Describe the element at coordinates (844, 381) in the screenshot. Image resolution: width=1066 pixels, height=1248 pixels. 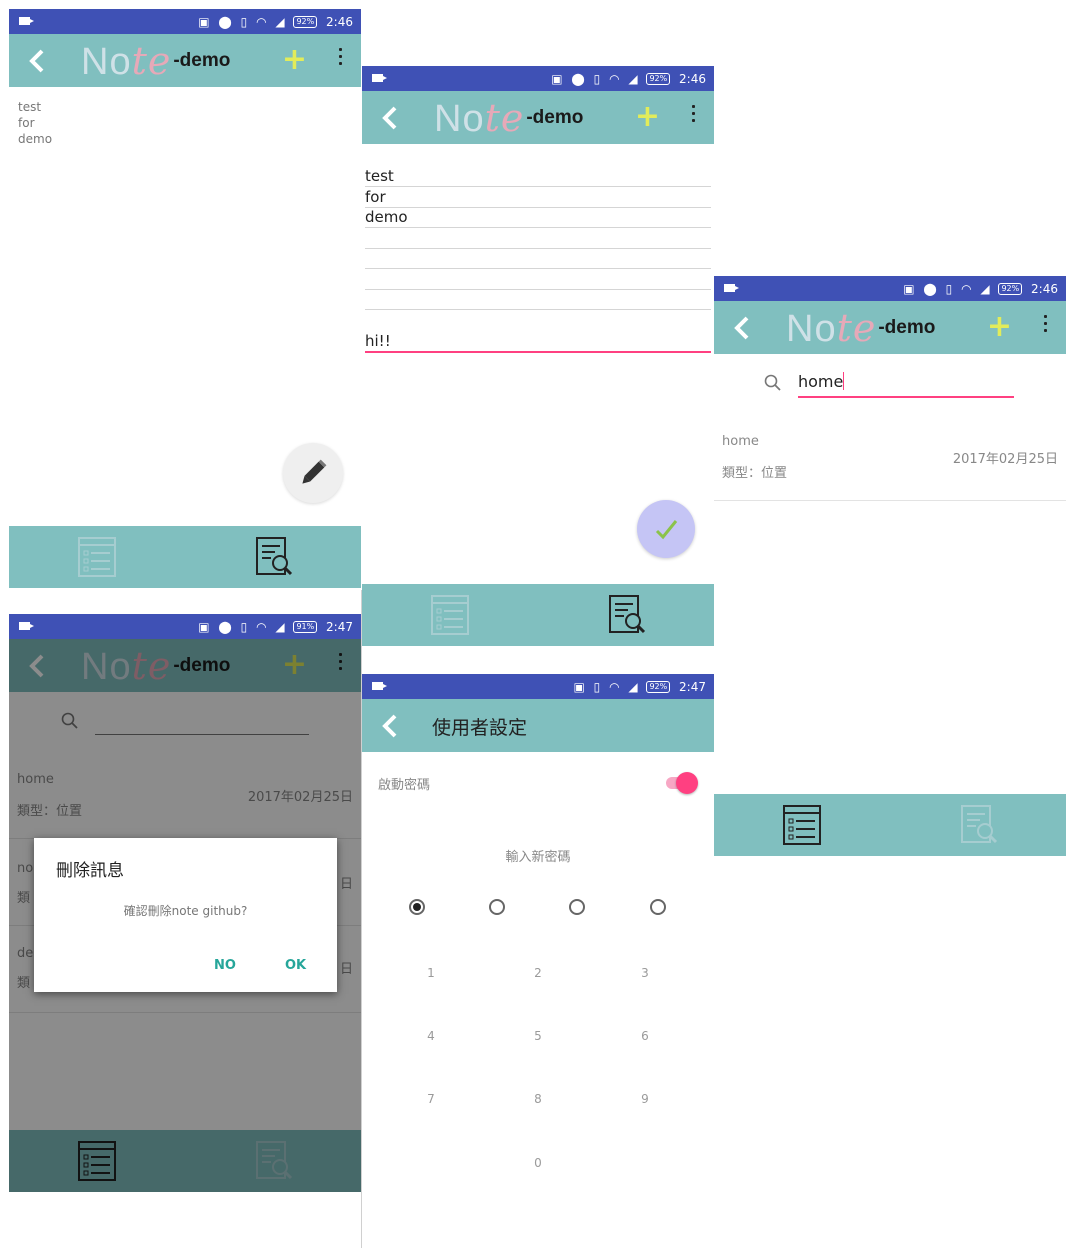
I see `text-cursor` at that location.